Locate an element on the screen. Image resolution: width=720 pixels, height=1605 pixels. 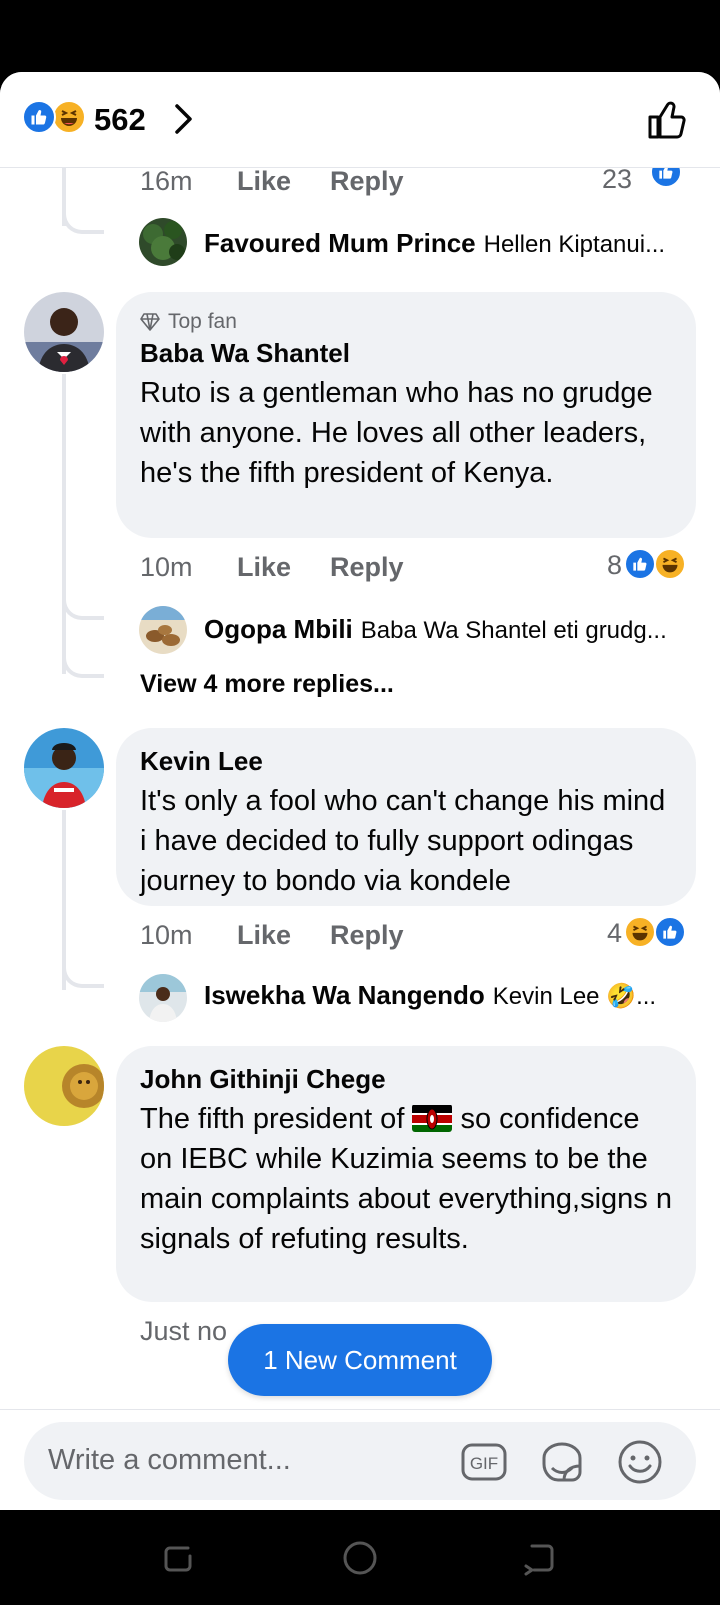
reactions-header: 562 is located at coordinates (360, 120).